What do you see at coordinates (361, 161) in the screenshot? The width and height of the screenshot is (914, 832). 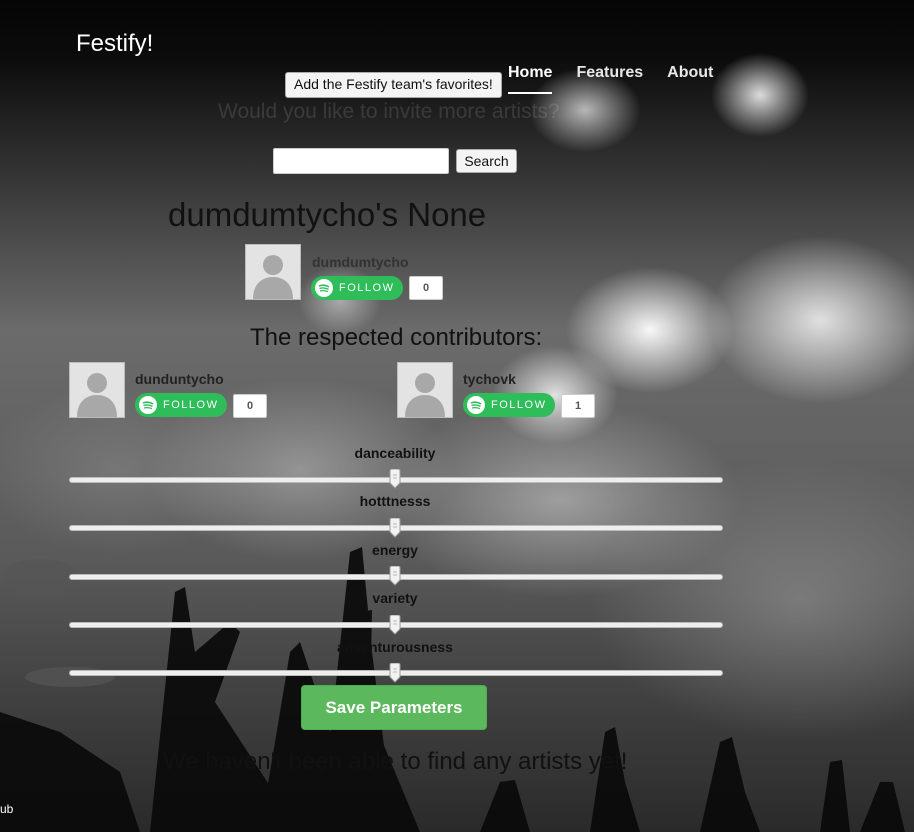 I see `search-input` at bounding box center [361, 161].